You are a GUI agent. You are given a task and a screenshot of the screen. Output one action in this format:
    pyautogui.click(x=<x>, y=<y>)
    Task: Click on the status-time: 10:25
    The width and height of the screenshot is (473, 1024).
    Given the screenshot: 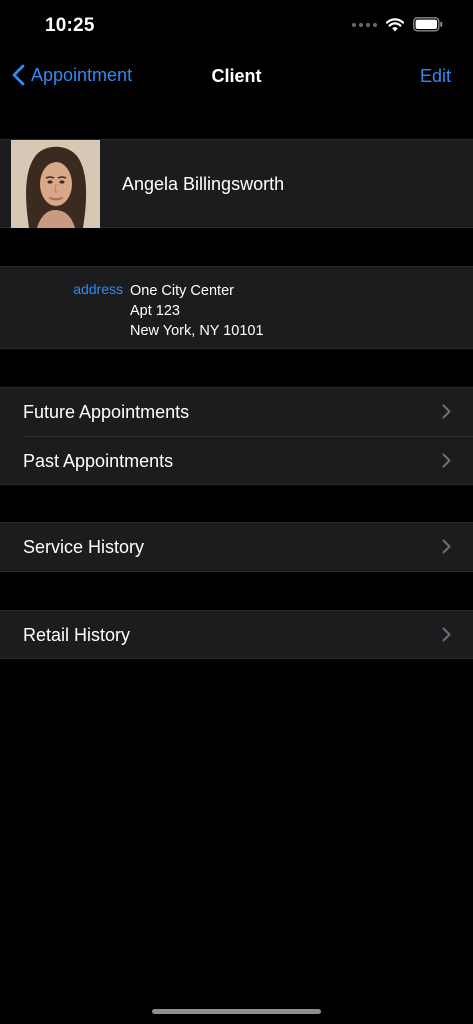 What is the action you would take?
    pyautogui.click(x=70, y=25)
    